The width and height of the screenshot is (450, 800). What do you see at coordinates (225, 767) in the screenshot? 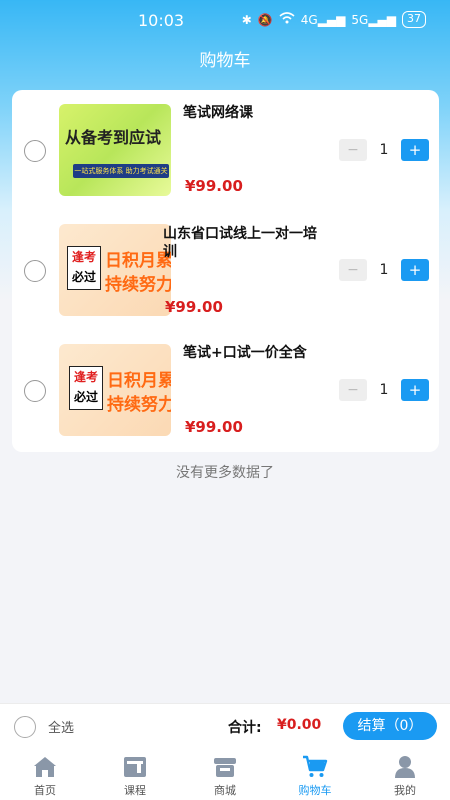
I see `store-icon` at bounding box center [225, 767].